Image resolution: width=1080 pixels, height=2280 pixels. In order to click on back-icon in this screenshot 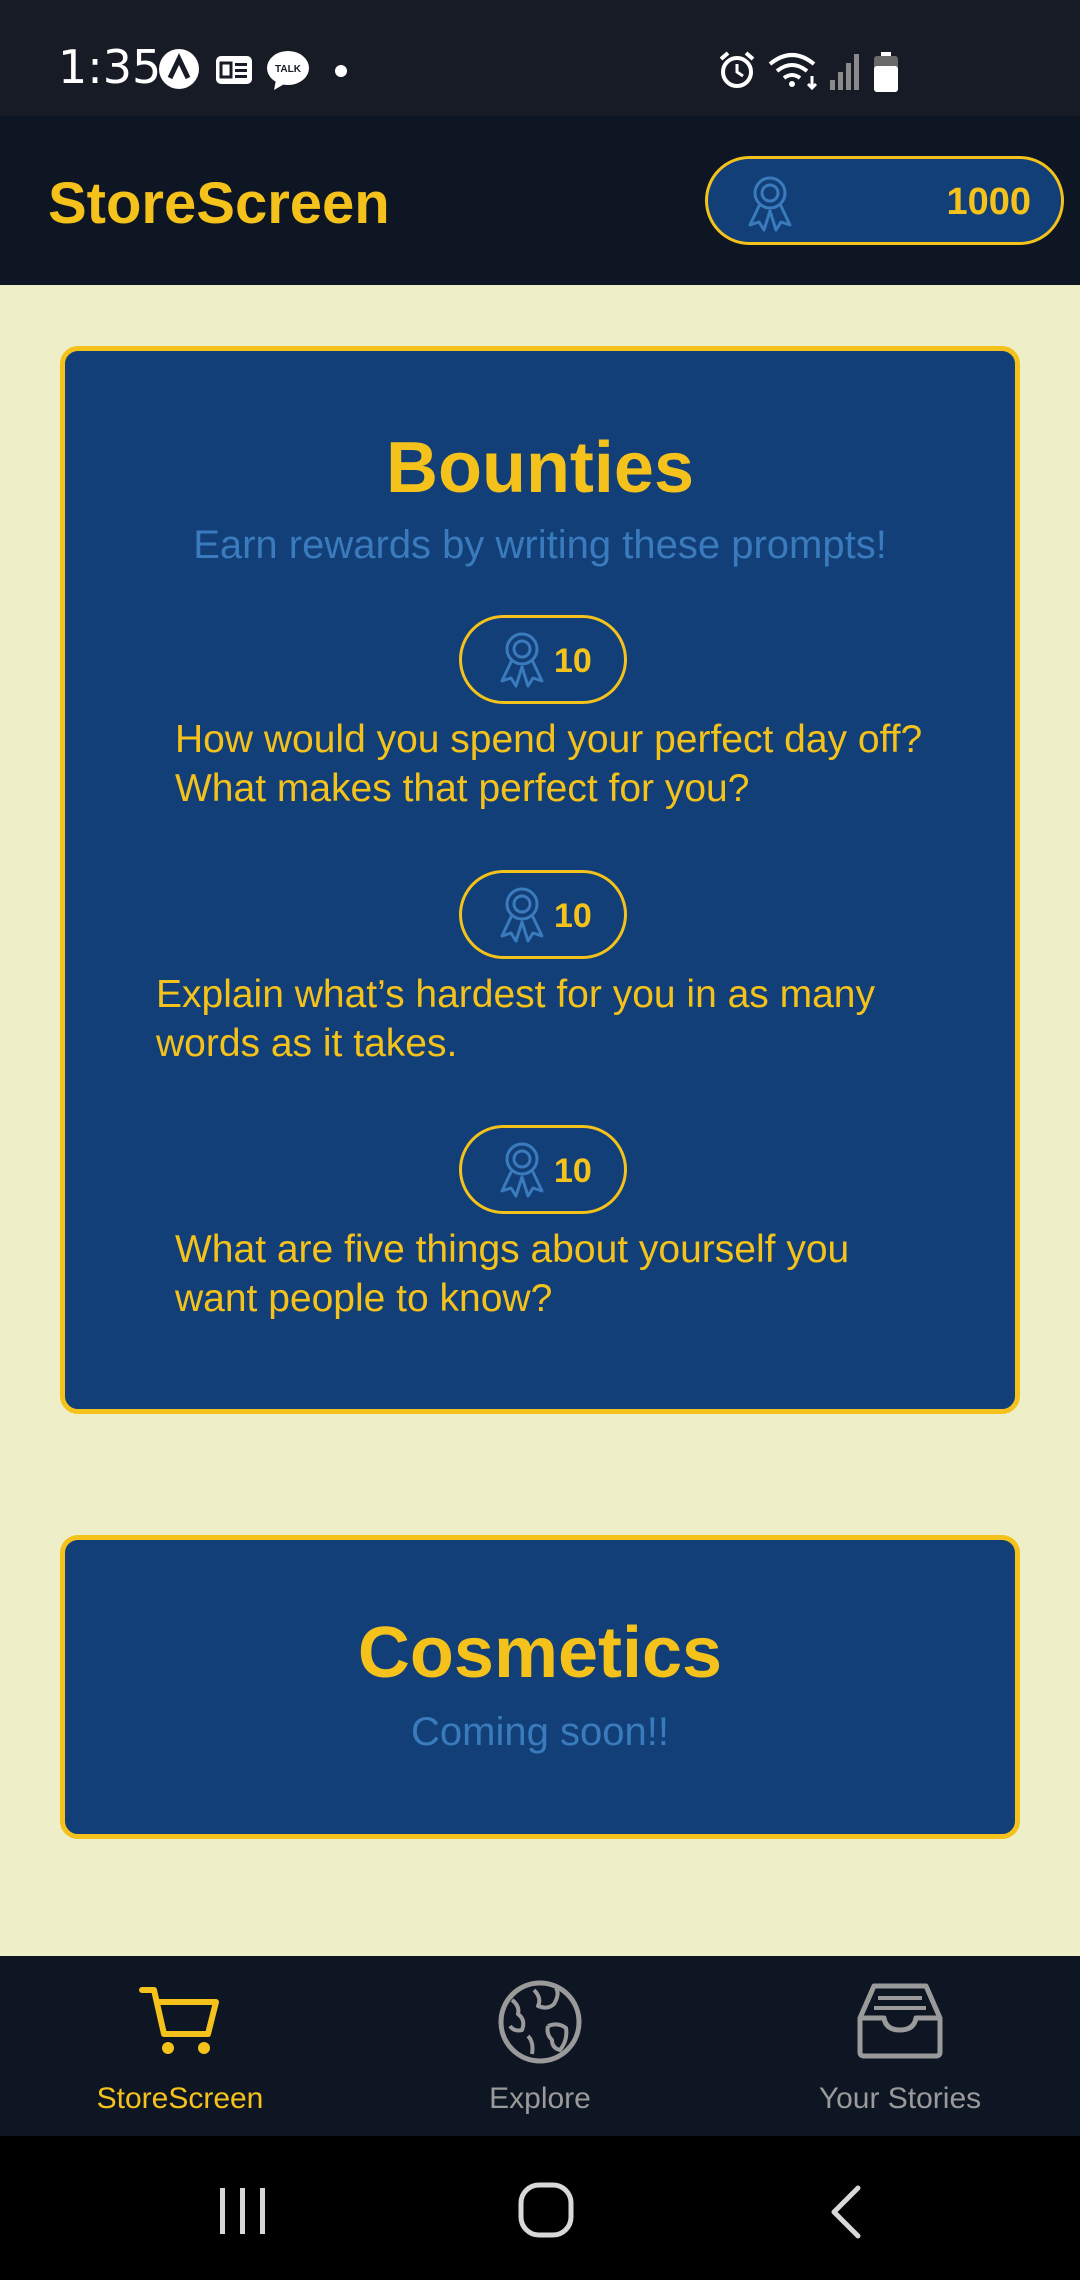, I will do `click(846, 2212)`.